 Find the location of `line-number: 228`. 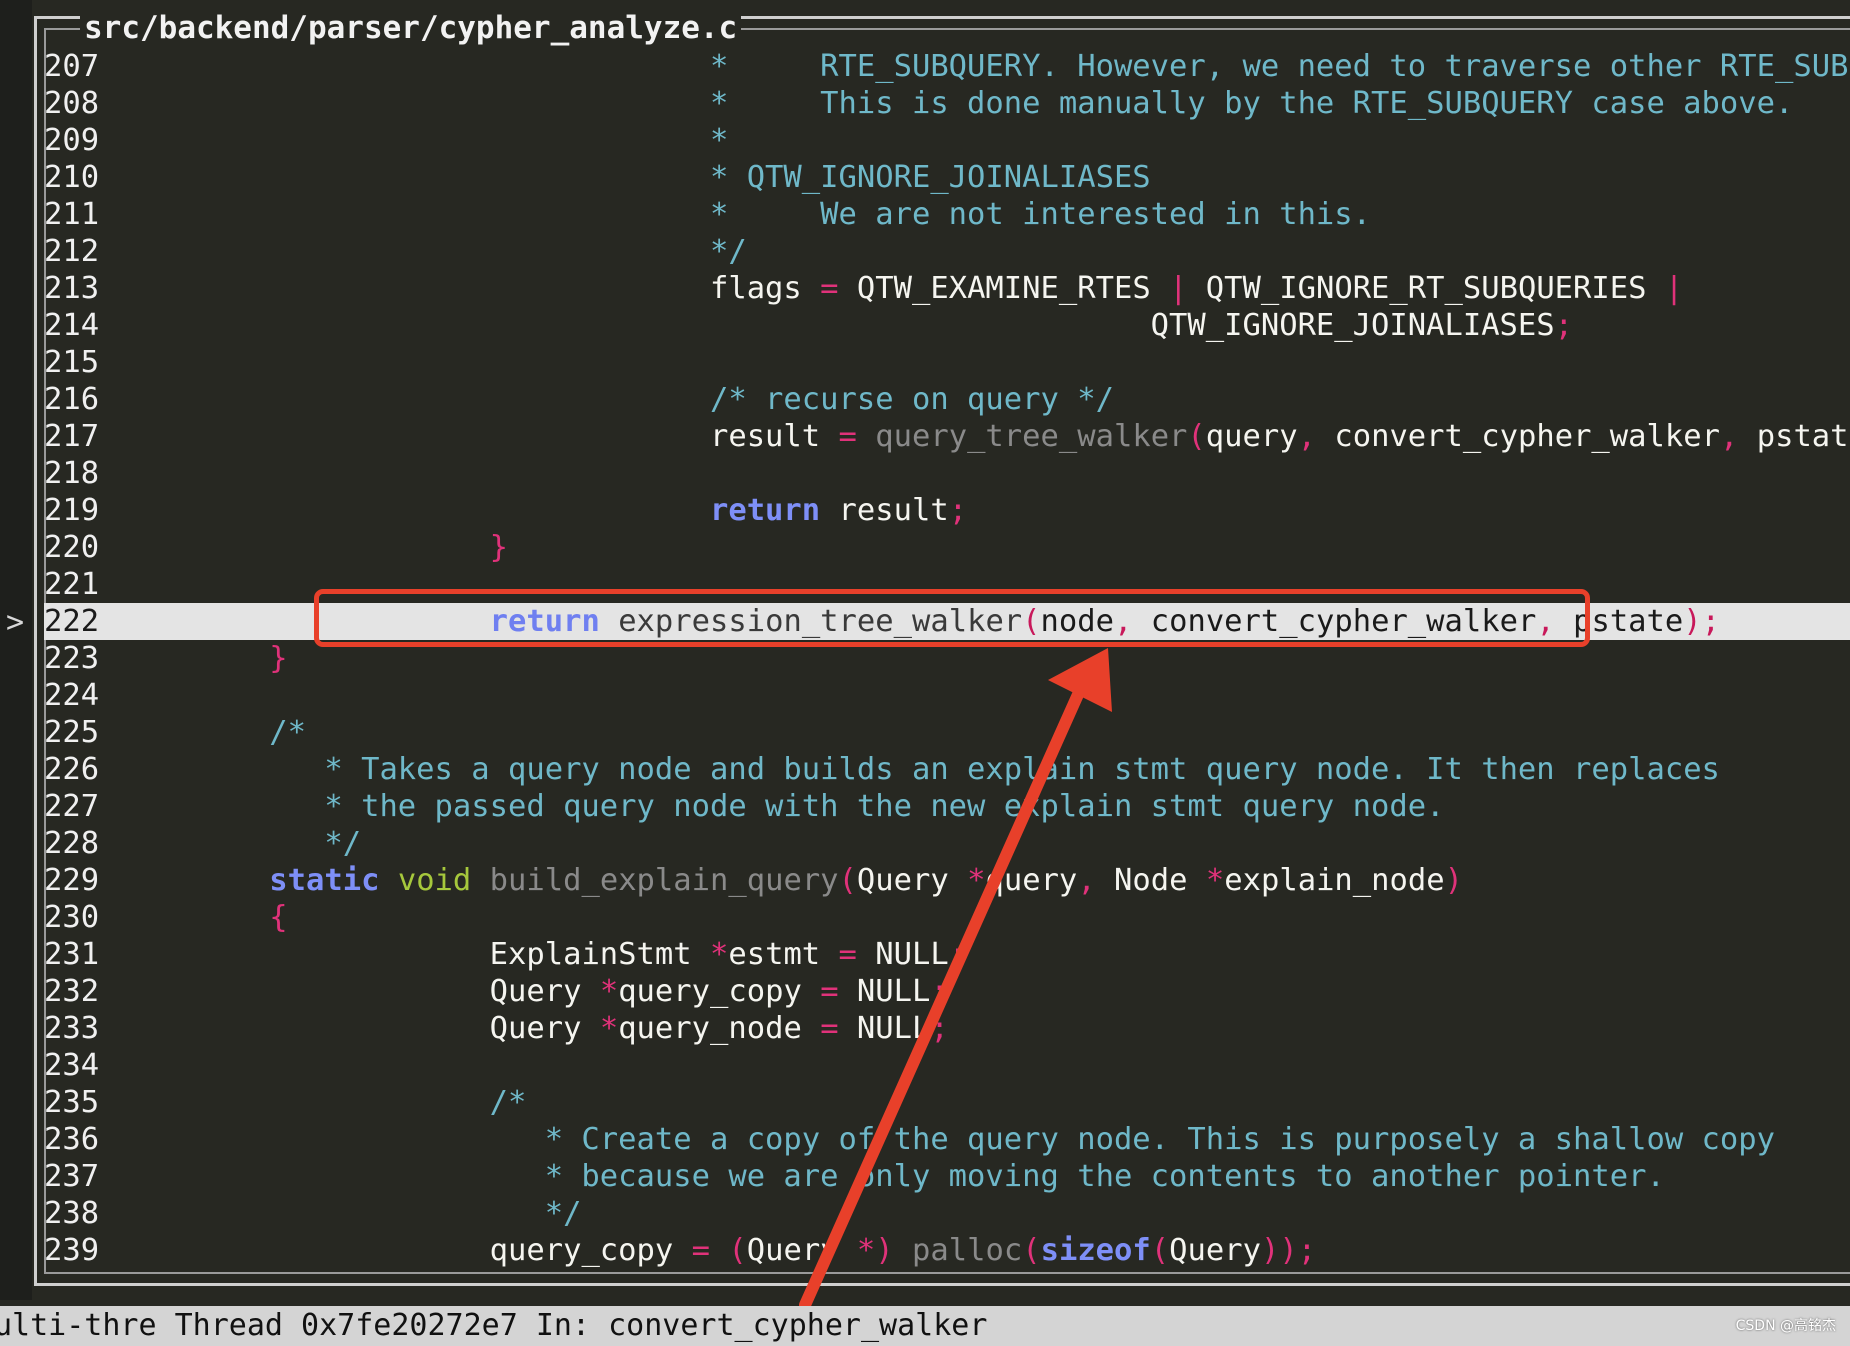

line-number: 228 is located at coordinates (72, 843).